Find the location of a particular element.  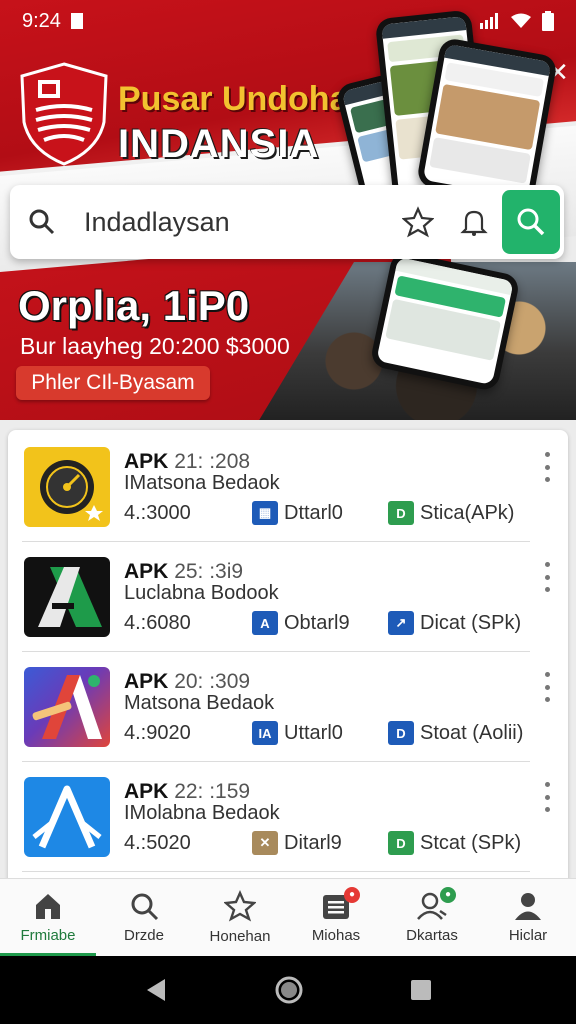

app-developer: IMatsona Bedaok is located at coordinates (202, 483).